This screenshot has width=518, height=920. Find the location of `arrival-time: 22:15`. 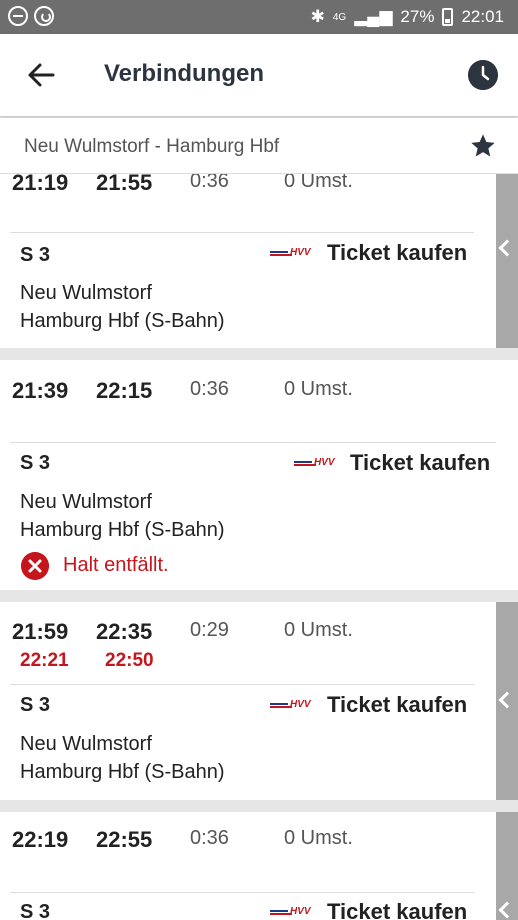

arrival-time: 22:15 is located at coordinates (124, 390).